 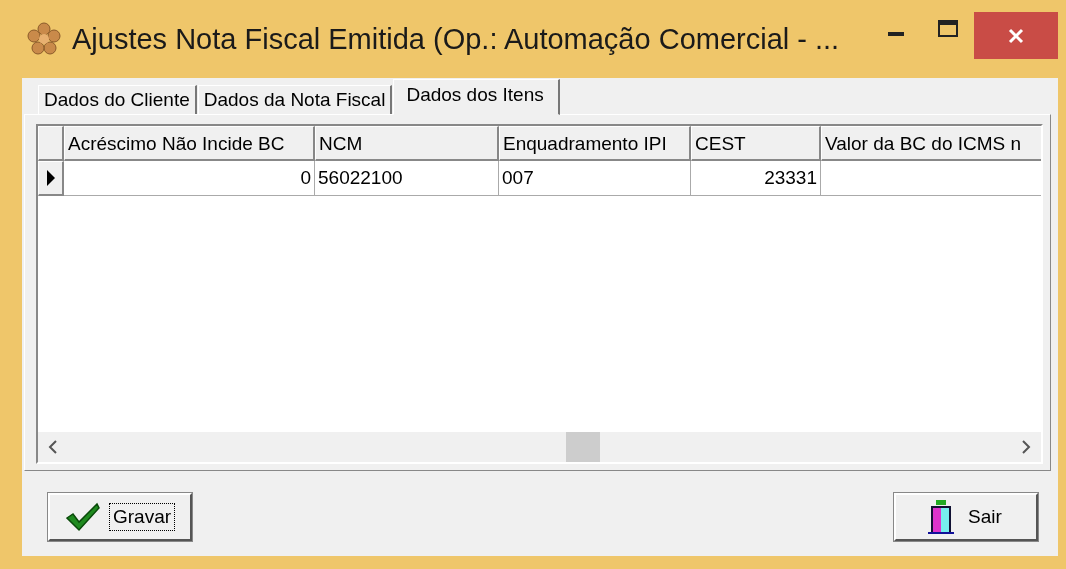 I want to click on tab: Dados do Cliente, so click(x=117, y=99).